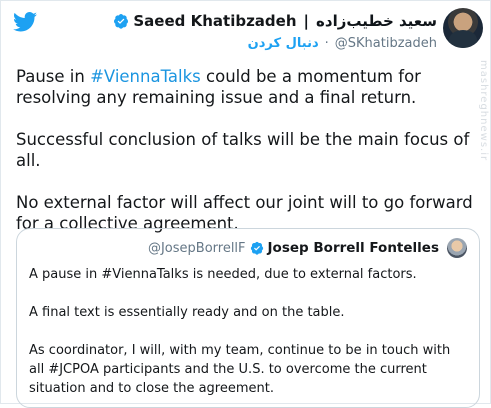  I want to click on twitter-bird-icon, so click(25, 22).